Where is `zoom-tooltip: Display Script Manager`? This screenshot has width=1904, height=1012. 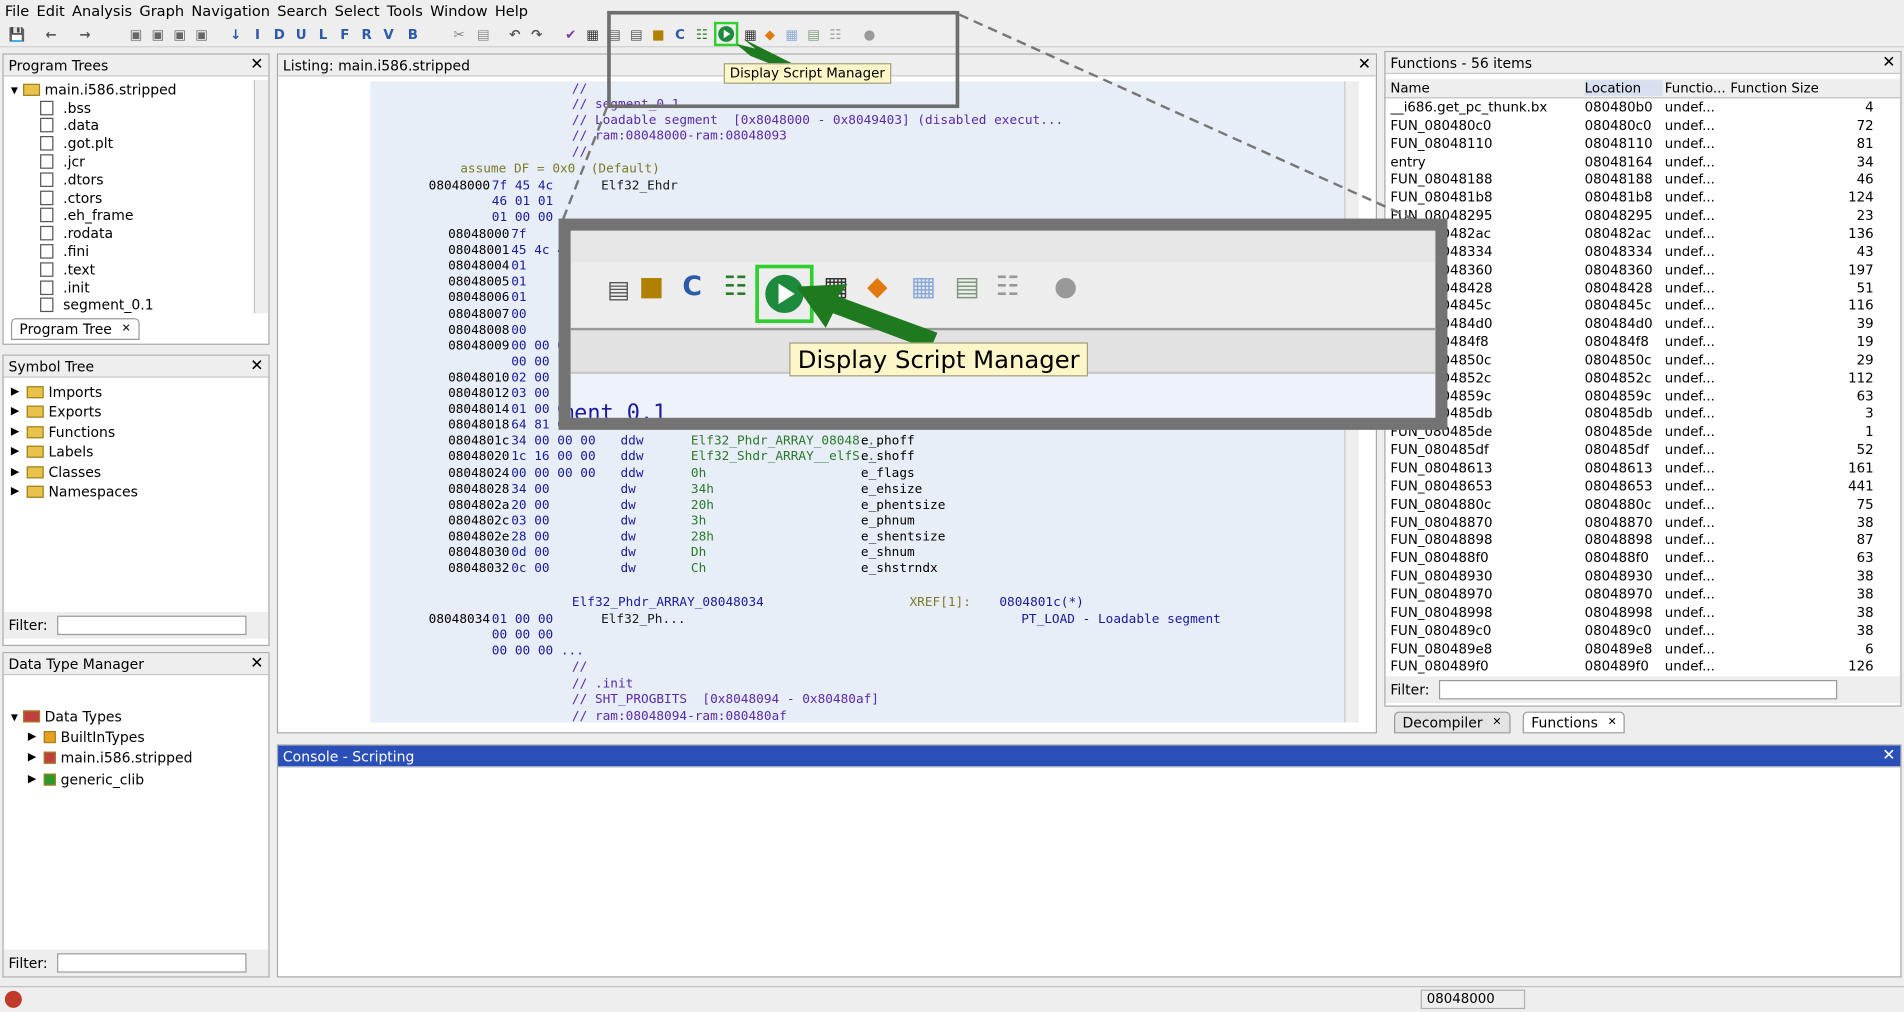
zoom-tooltip: Display Script Manager is located at coordinates (939, 359).